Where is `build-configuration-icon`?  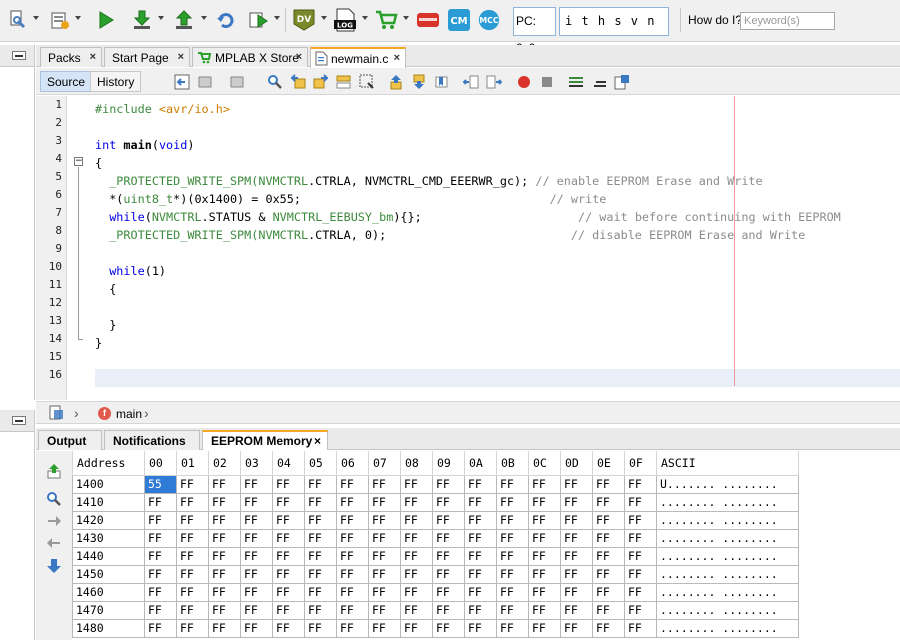 build-configuration-icon is located at coordinates (60, 20).